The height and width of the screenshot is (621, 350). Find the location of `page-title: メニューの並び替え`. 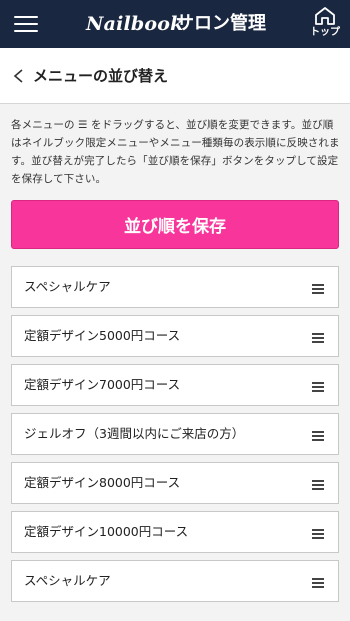

page-title: メニューの並び替え is located at coordinates (101, 76).